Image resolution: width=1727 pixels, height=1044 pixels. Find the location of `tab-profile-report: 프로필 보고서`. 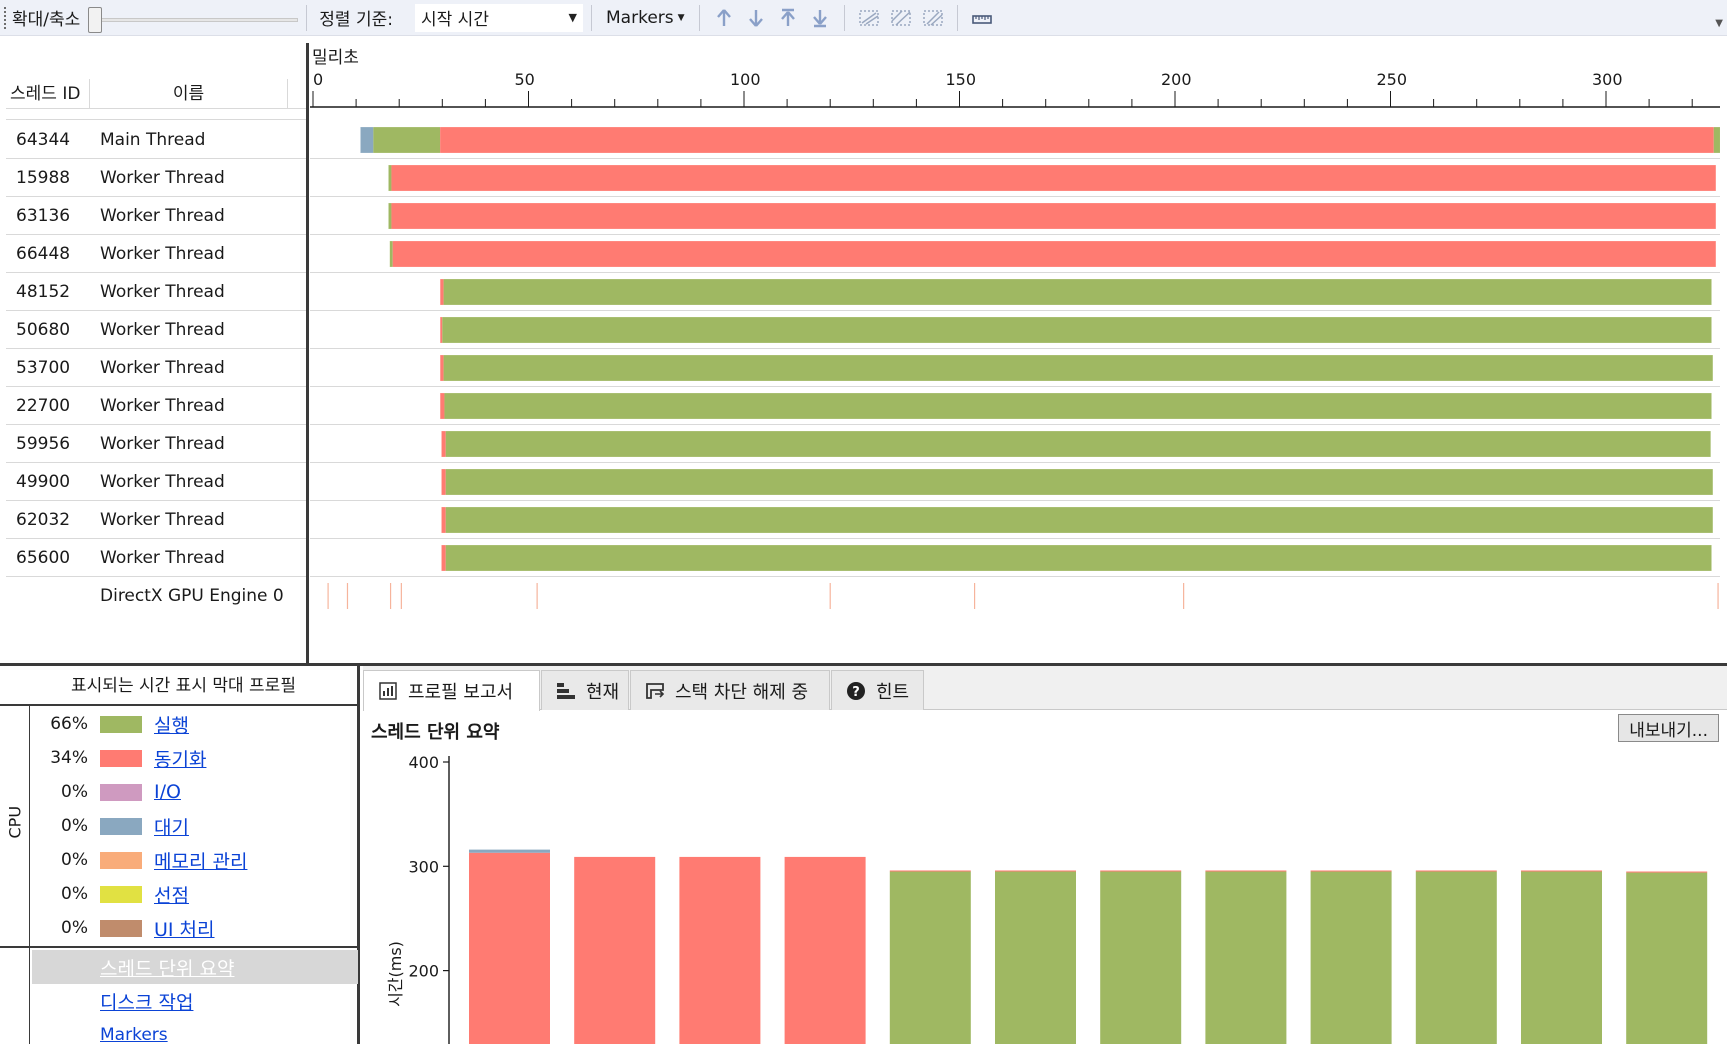

tab-profile-report: 프로필 보고서 is located at coordinates (451, 690).